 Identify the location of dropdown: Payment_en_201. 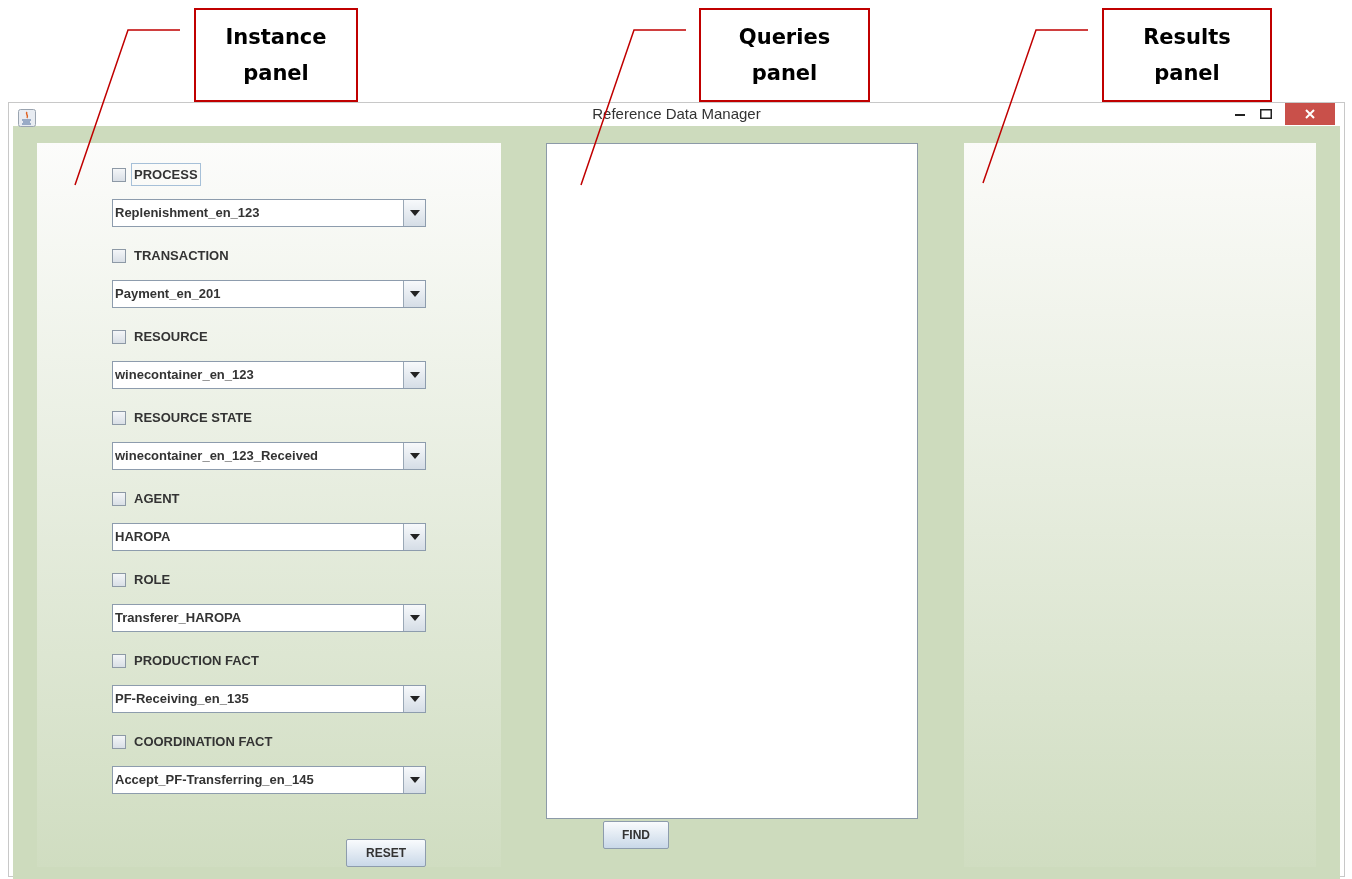
(269, 293).